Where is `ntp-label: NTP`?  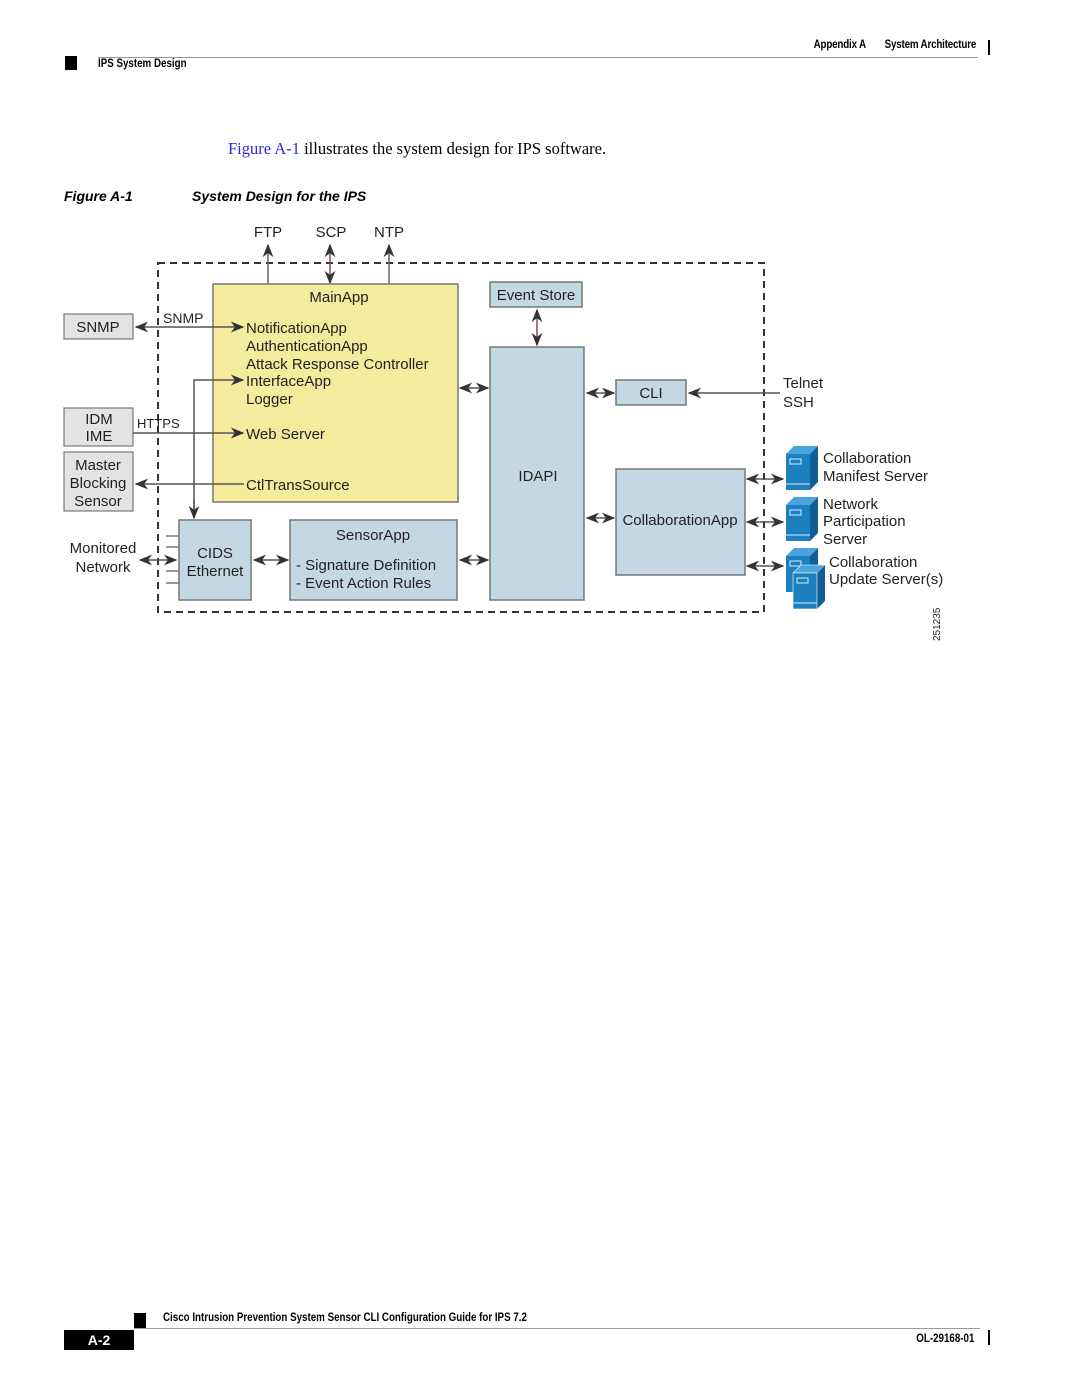
ntp-label: NTP is located at coordinates (389, 232).